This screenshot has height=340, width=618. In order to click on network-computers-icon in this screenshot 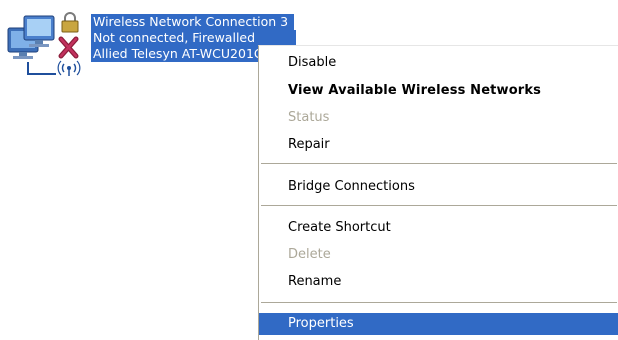, I will do `click(31, 45)`.